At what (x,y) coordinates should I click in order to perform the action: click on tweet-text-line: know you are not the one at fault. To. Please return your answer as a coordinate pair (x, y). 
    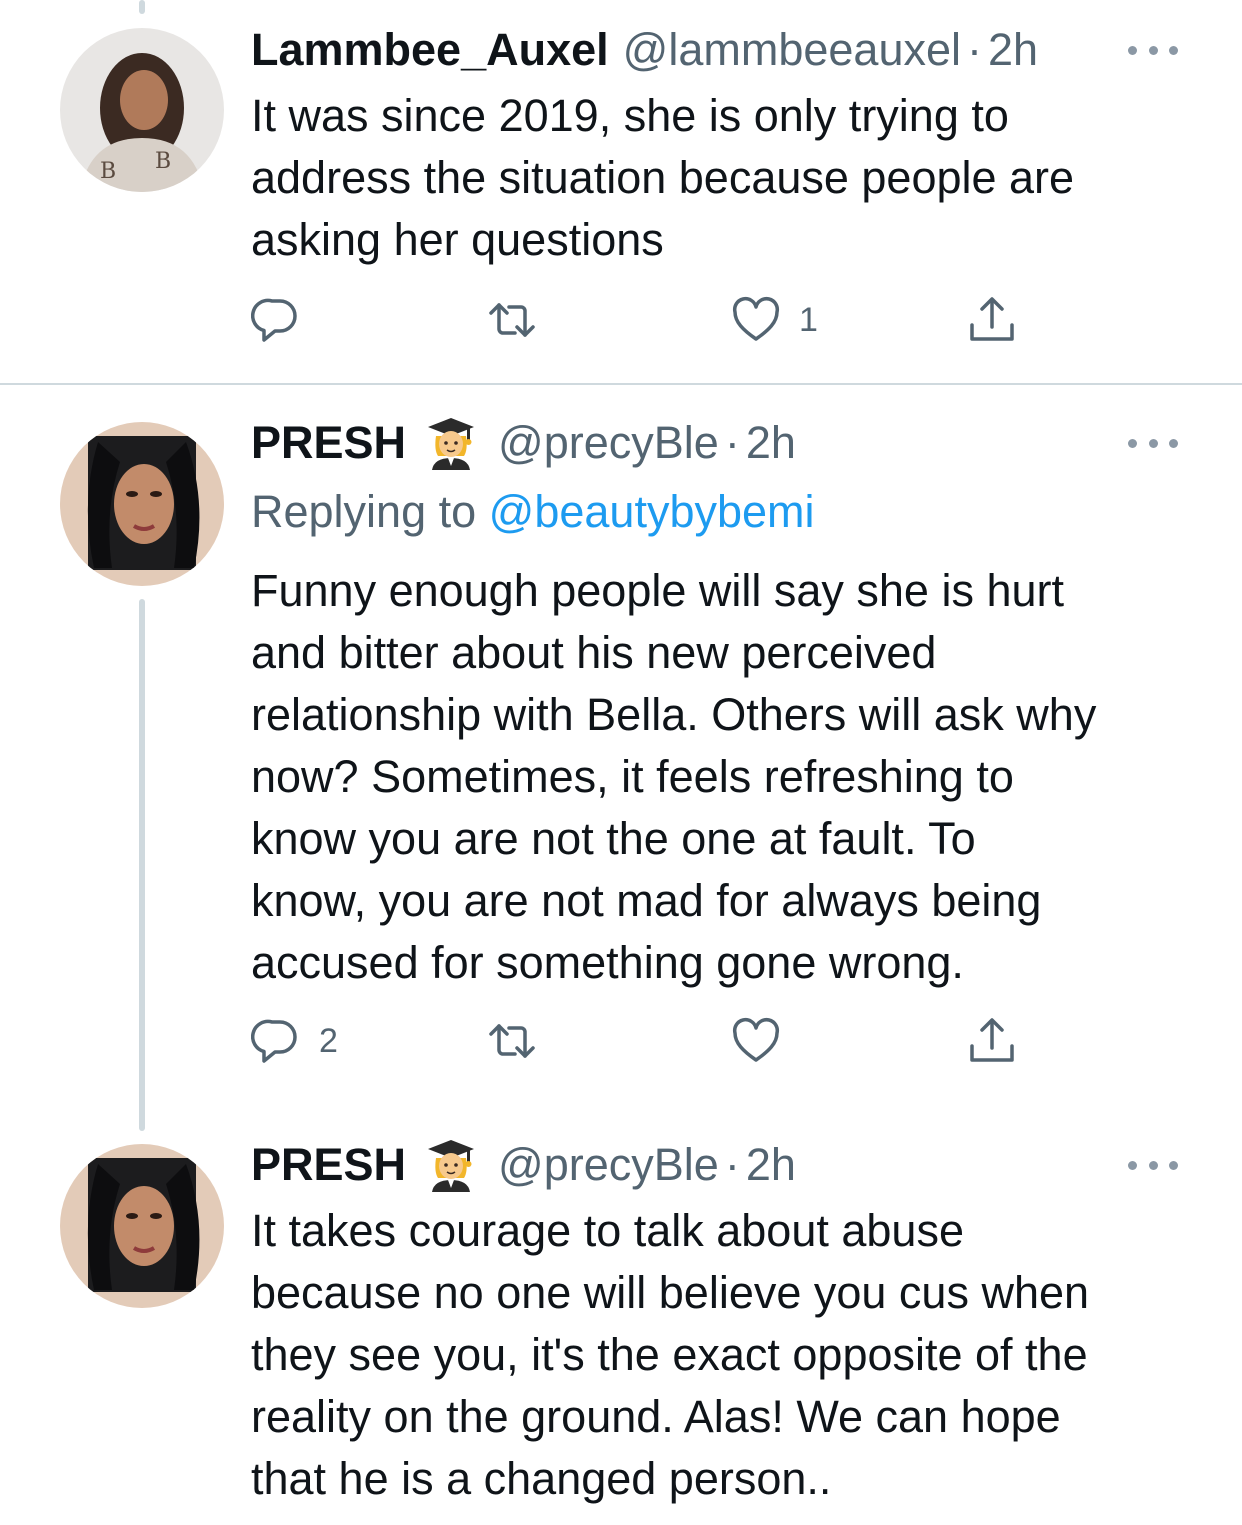
    Looking at the image, I should click on (613, 838).